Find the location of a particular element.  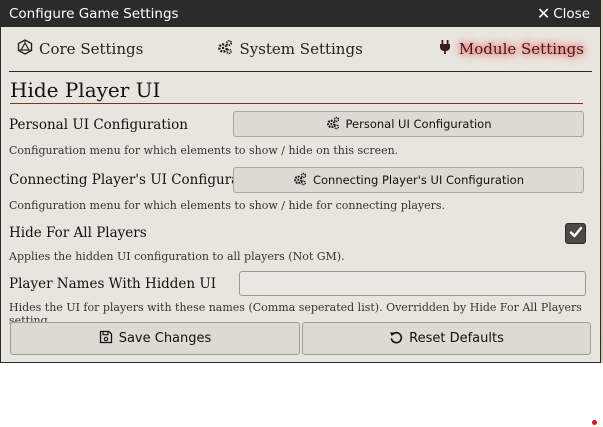

tab-system-settings: System Settings is located at coordinates (289, 49).